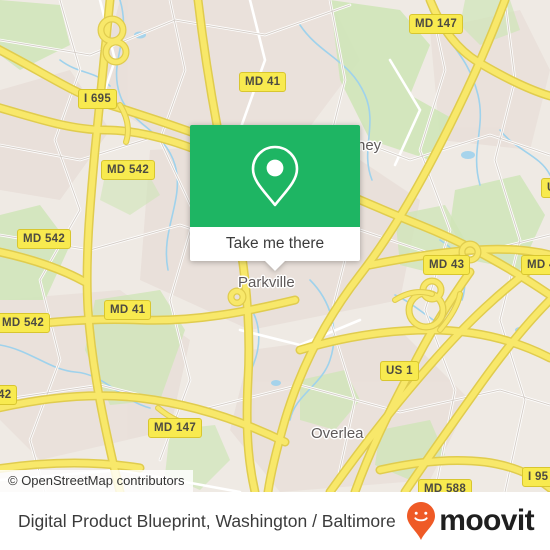 Image resolution: width=550 pixels, height=550 pixels. I want to click on moovit-brand: moovit, so click(470, 521).